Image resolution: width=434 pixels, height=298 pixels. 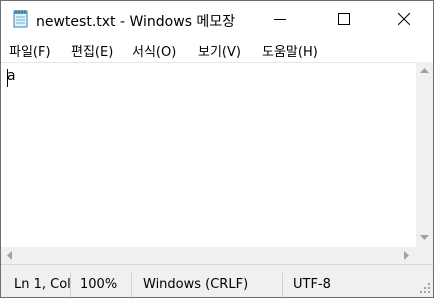 What do you see at coordinates (208, 255) in the screenshot?
I see `horizontal-scrollbar` at bounding box center [208, 255].